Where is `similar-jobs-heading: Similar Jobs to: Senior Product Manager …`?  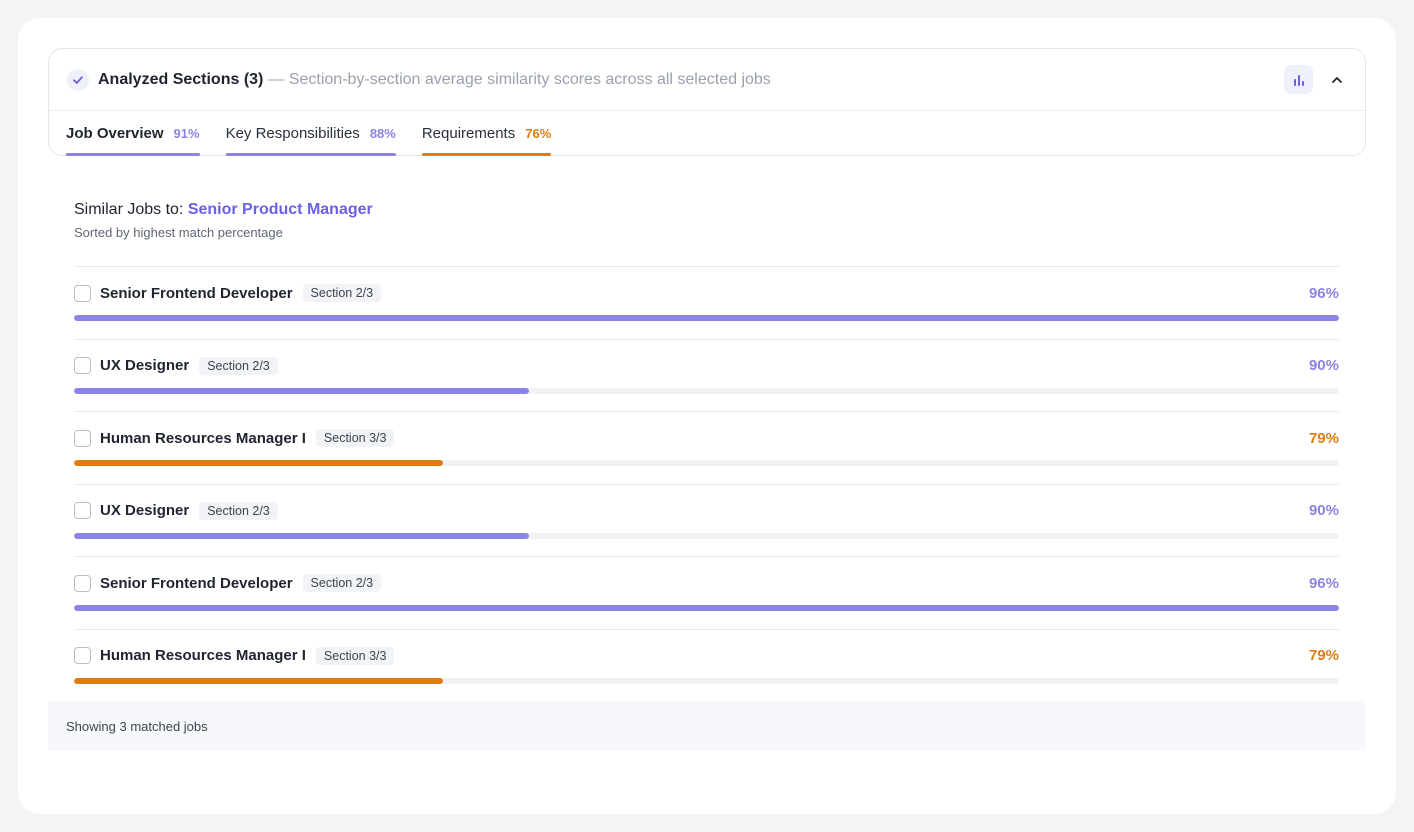
similar-jobs-heading: Similar Jobs to: Senior Product Manager … is located at coordinates (223, 220).